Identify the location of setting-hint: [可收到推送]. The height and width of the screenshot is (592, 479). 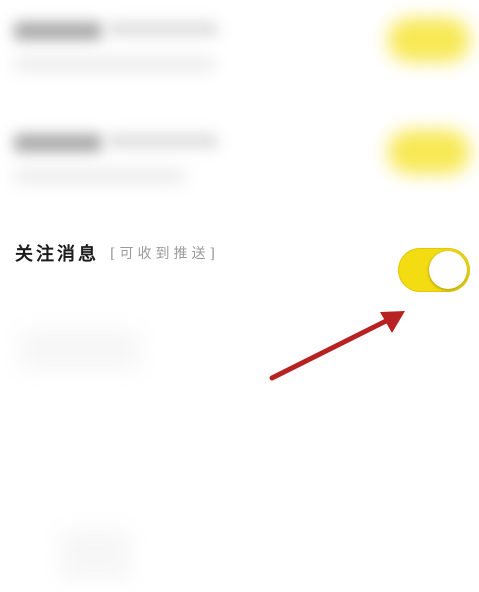
(164, 254).